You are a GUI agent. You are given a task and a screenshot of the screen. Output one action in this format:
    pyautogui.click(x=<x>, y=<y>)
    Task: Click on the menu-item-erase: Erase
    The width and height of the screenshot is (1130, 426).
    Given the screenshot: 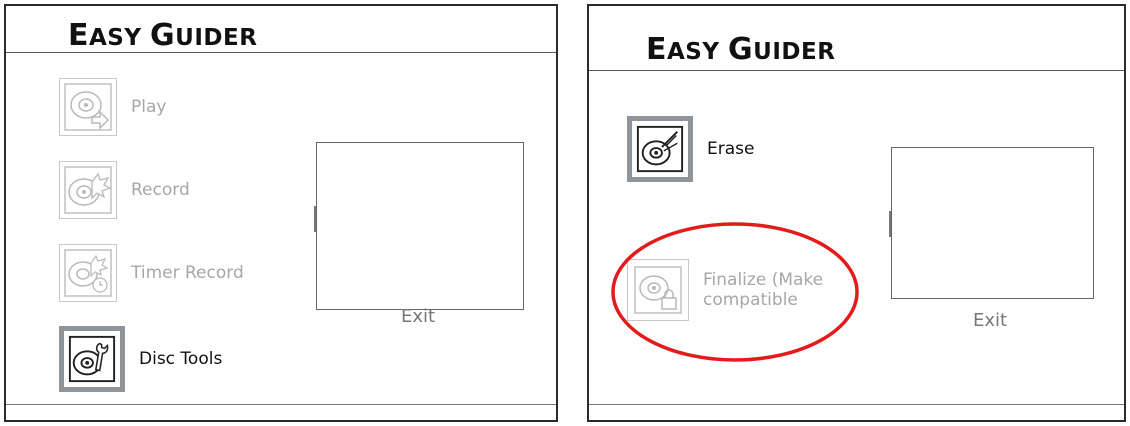 What is the action you would take?
    pyautogui.click(x=690, y=149)
    